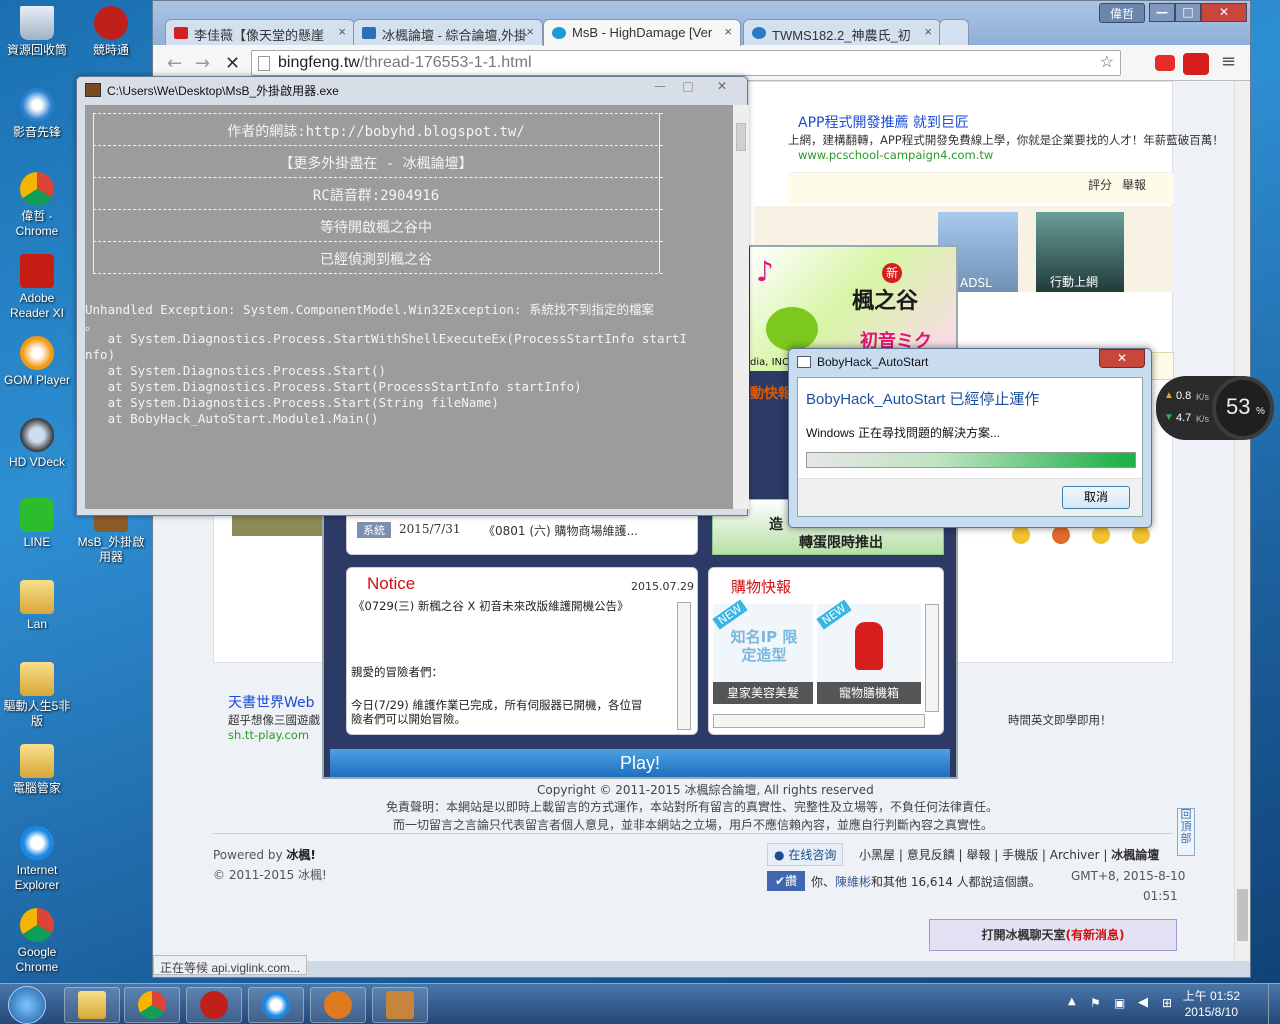  Describe the element at coordinates (791, 881) in the screenshot. I see `like-label: 讚` at that location.